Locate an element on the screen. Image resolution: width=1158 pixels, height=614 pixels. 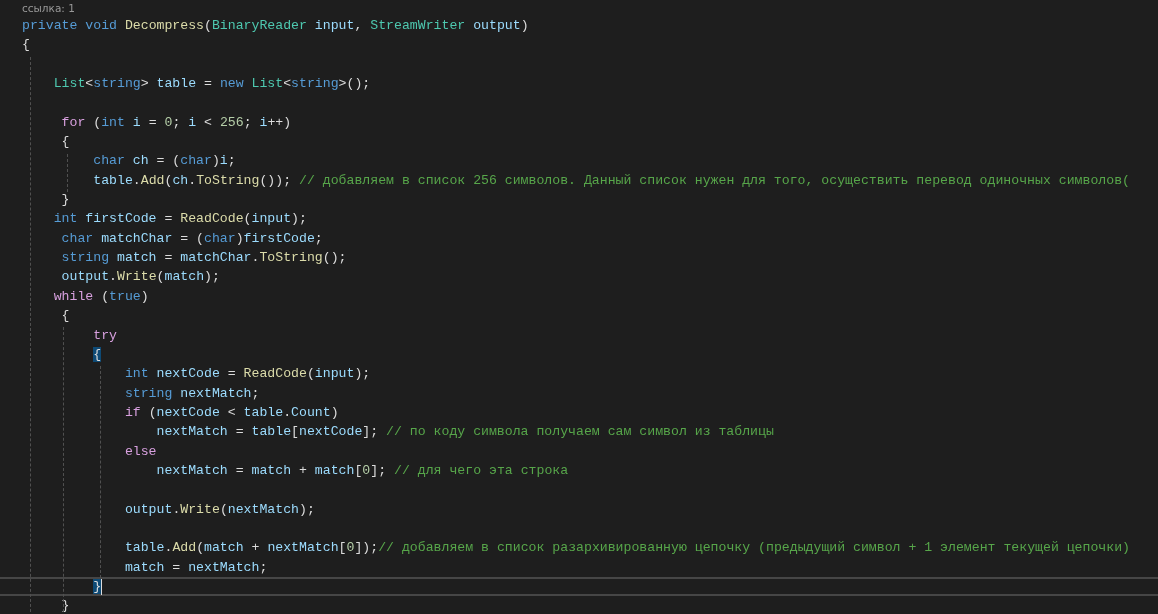
code-line: for (int i = 0; i < 256; i++) is located at coordinates (176, 122).